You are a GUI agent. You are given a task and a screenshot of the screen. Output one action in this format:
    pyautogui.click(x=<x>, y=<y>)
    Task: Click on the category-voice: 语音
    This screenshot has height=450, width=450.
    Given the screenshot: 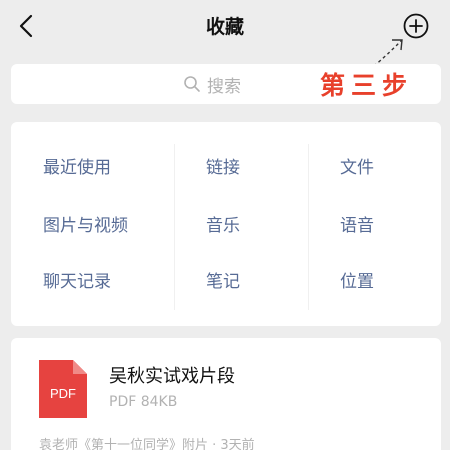 What is the action you would take?
    pyautogui.click(x=357, y=223)
    